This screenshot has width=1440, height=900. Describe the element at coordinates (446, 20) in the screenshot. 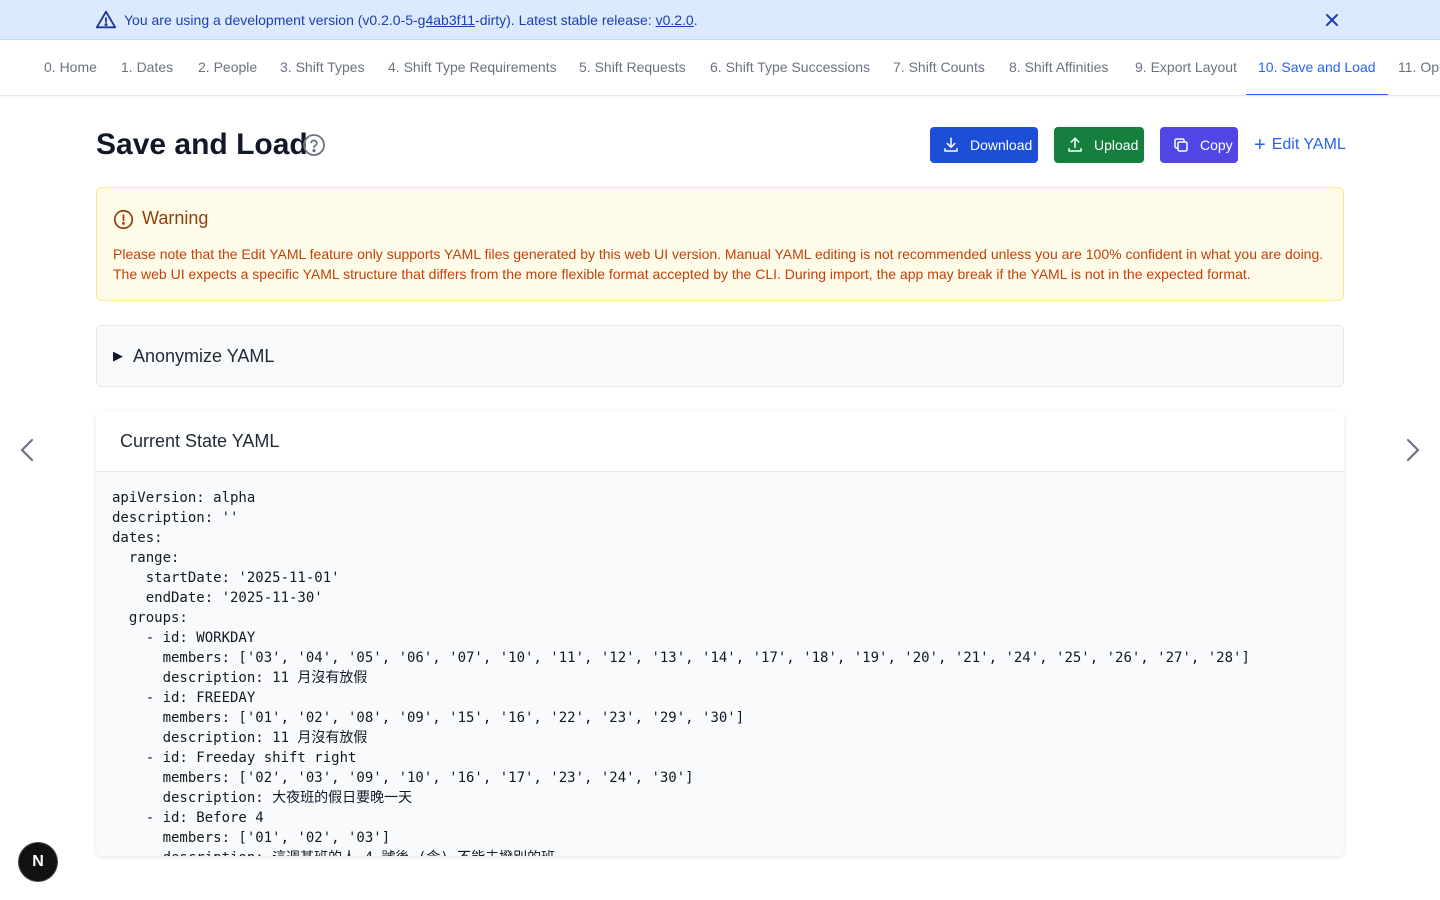

I see `commit-link: g4ab3f11` at that location.